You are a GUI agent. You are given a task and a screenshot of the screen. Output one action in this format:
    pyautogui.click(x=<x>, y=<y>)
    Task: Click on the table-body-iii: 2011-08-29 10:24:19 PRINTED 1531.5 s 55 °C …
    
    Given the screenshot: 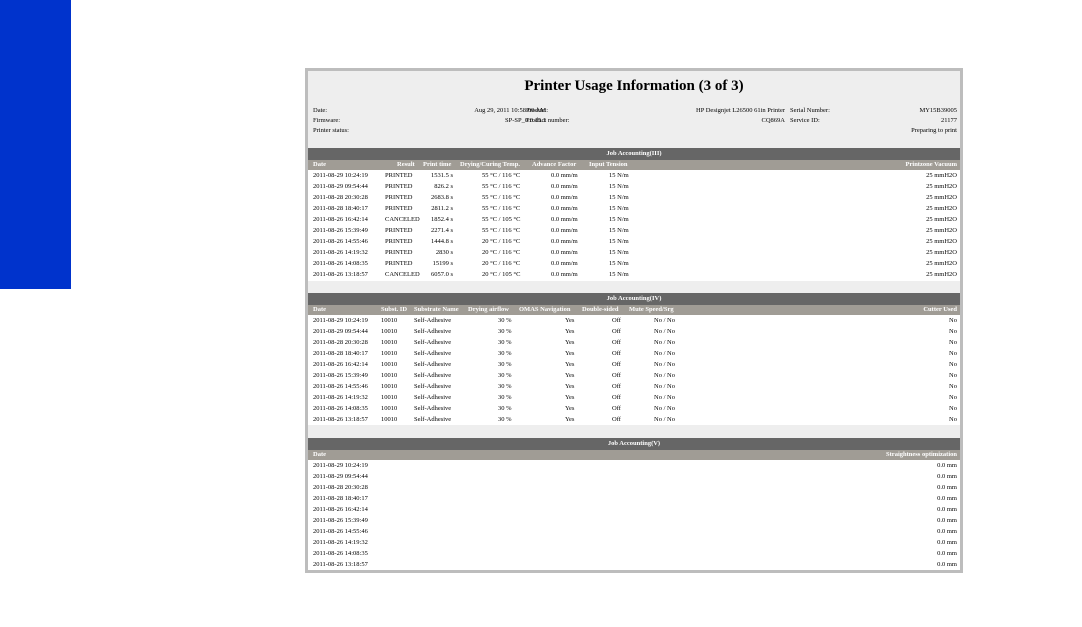 What is the action you would take?
    pyautogui.click(x=634, y=225)
    